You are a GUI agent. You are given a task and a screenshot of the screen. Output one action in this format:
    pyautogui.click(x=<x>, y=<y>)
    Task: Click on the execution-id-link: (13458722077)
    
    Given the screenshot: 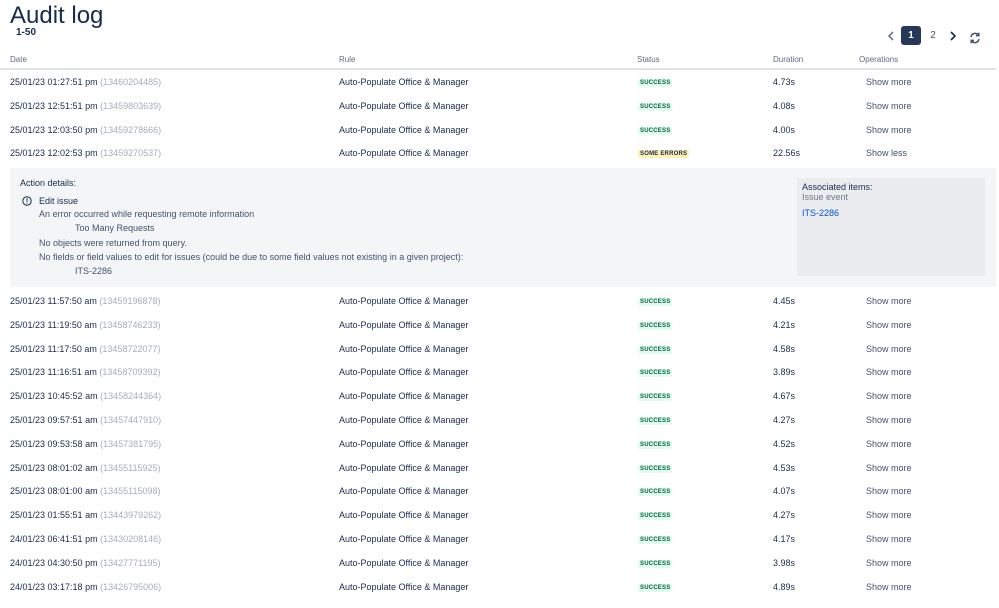 What is the action you would take?
    pyautogui.click(x=129, y=349)
    